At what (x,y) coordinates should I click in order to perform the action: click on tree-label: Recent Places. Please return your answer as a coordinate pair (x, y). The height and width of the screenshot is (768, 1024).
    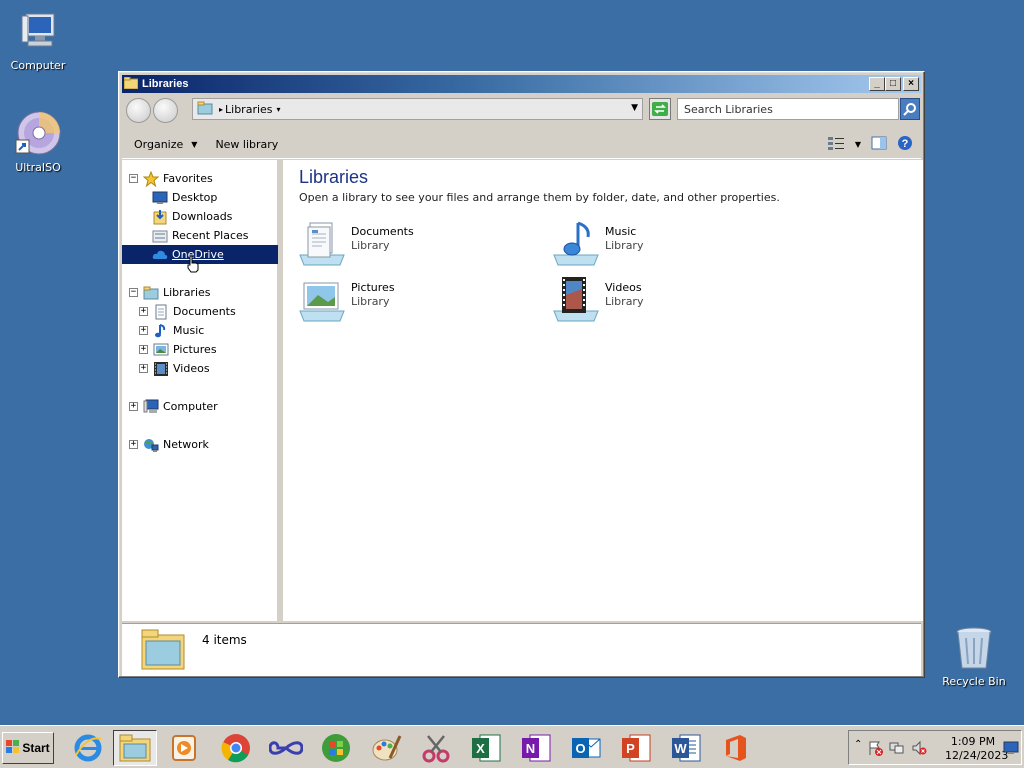
    Looking at the image, I should click on (210, 235).